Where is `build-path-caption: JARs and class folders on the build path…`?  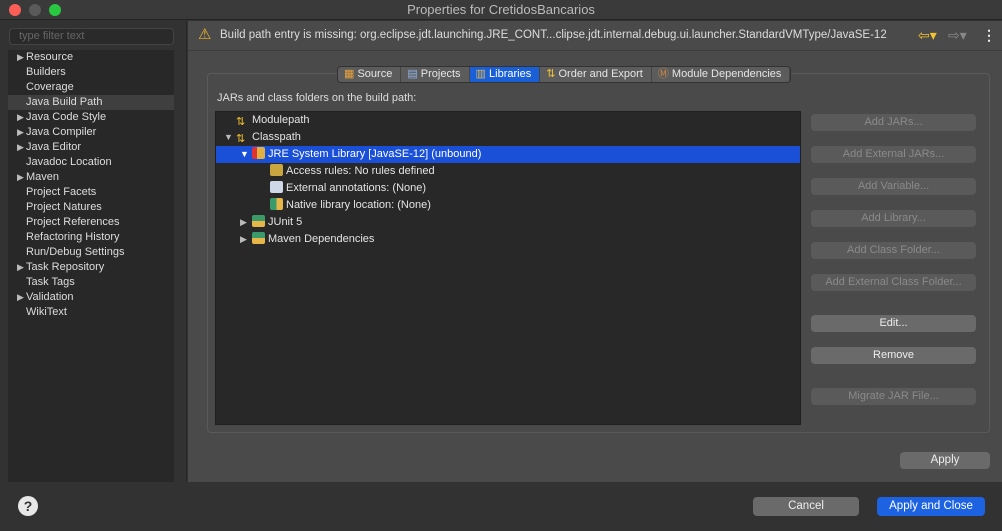
build-path-caption: JARs and class folders on the build path… is located at coordinates (317, 98).